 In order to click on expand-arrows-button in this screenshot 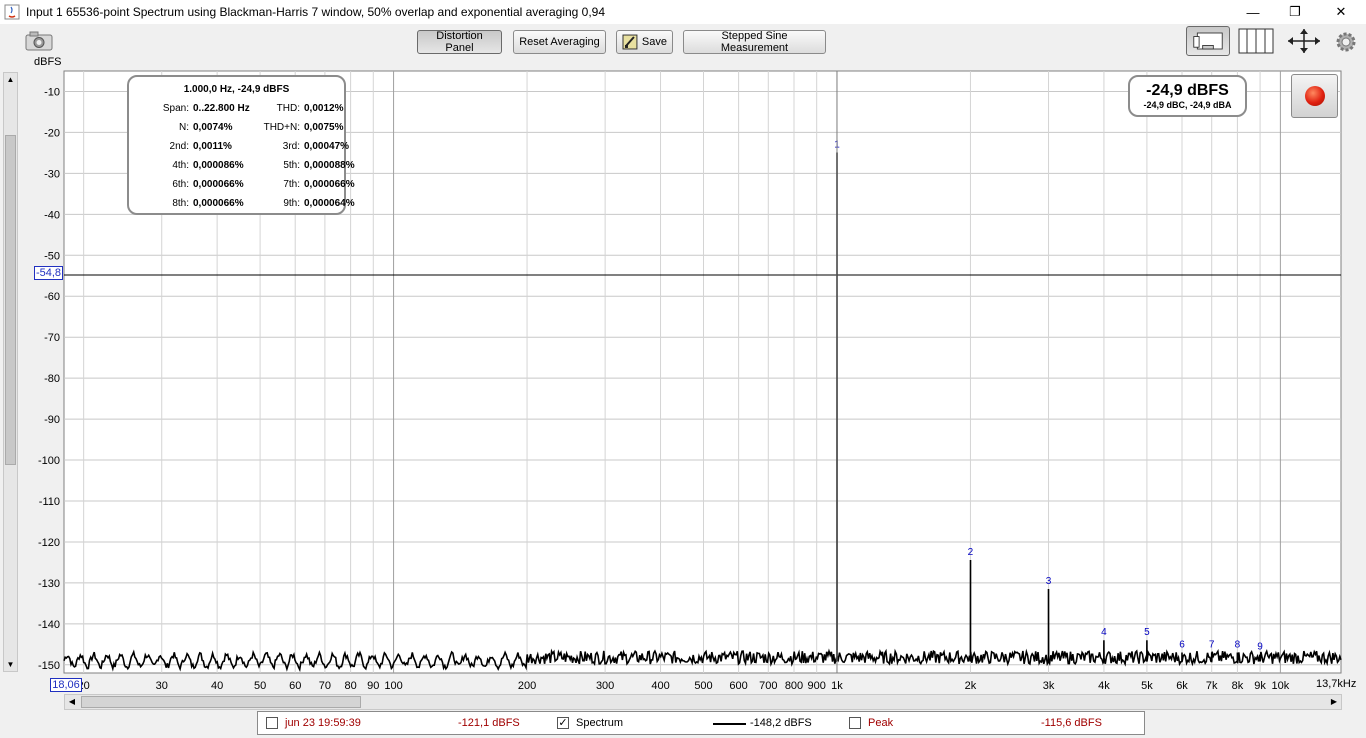, I will do `click(1304, 41)`.